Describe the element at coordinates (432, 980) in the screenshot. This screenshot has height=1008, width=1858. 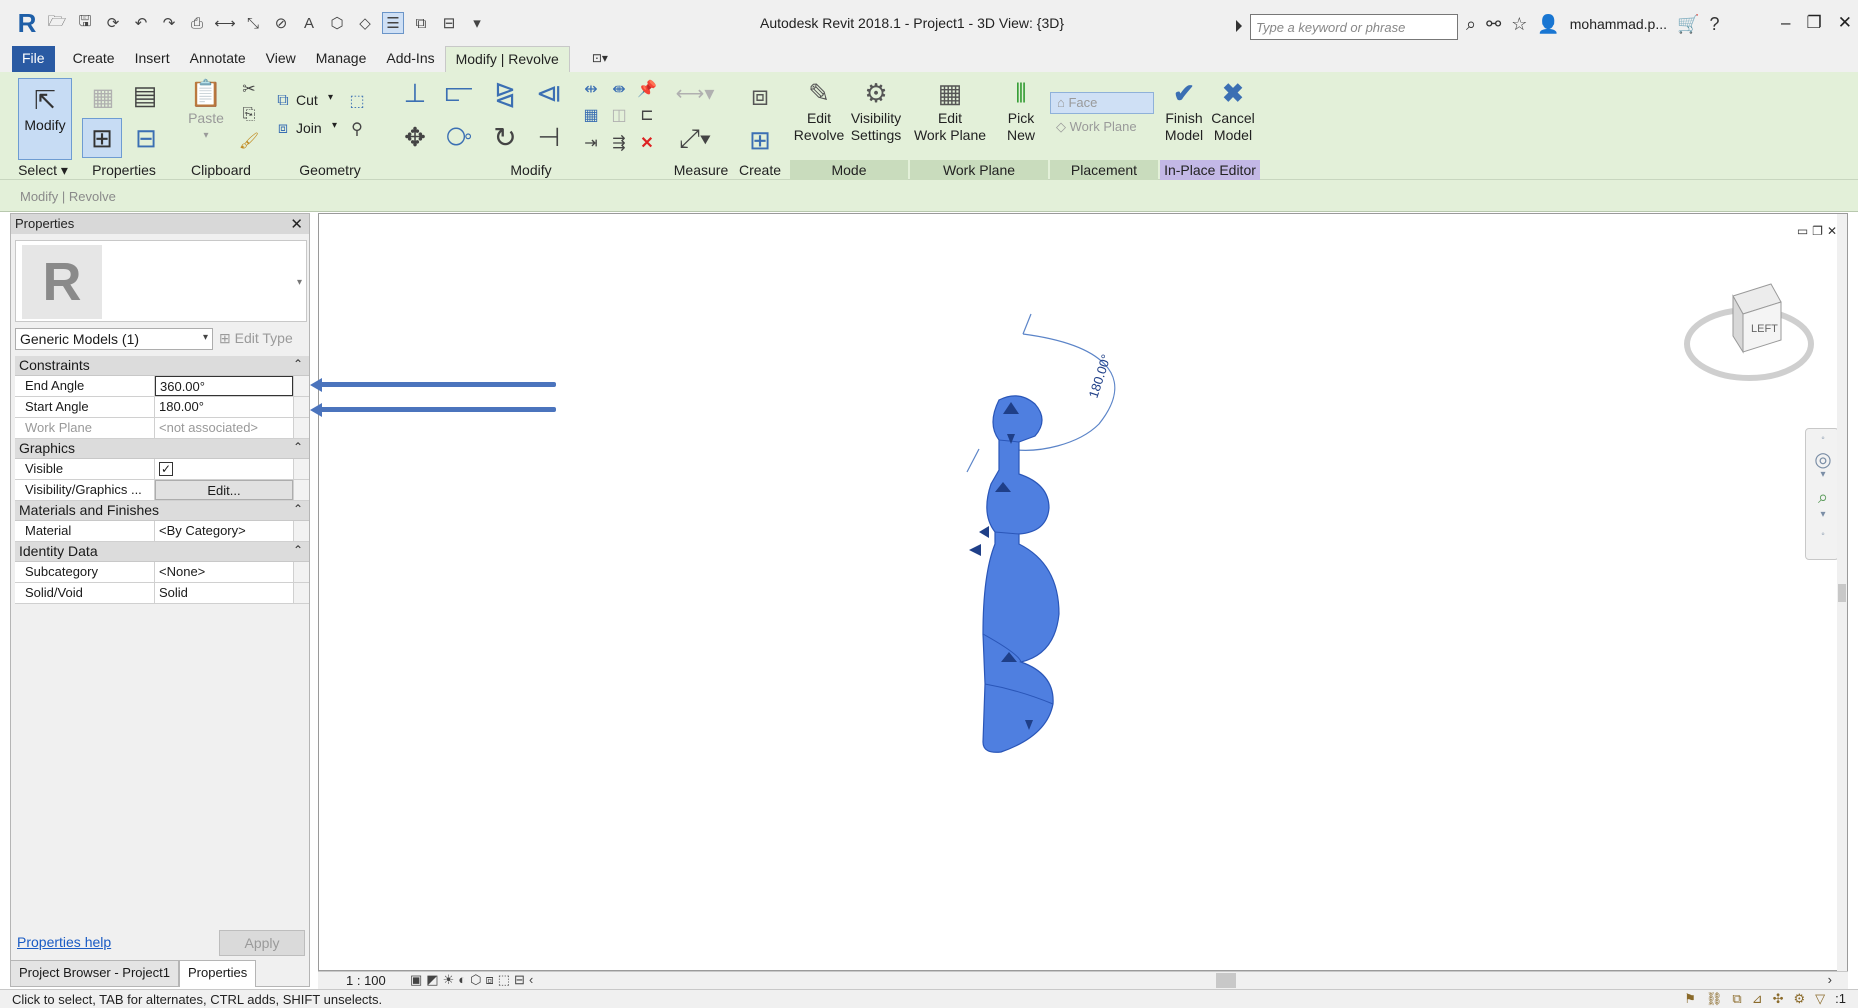
I see `visual-style-icon: ◩` at that location.